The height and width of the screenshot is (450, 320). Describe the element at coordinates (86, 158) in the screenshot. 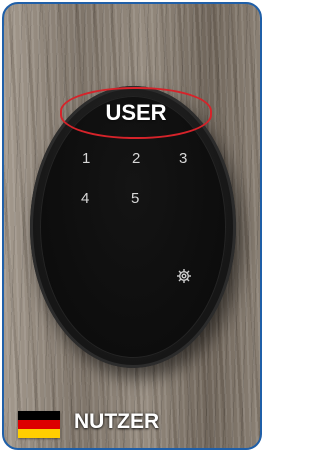

I see `keypad-key-1: 1` at that location.